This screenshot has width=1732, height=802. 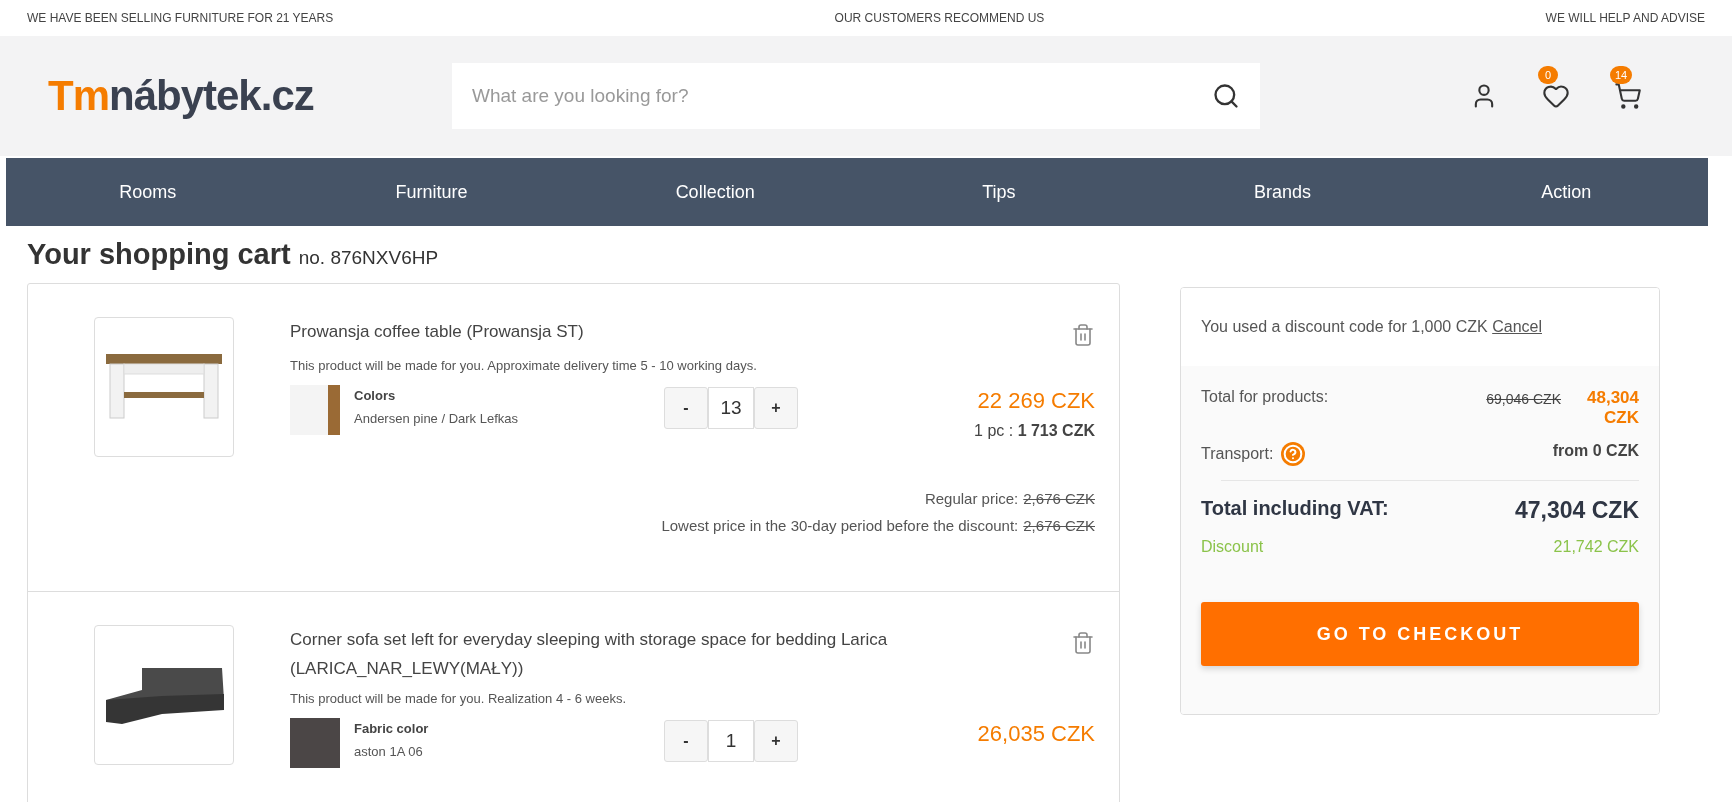 I want to click on question-icon, so click(x=1293, y=454).